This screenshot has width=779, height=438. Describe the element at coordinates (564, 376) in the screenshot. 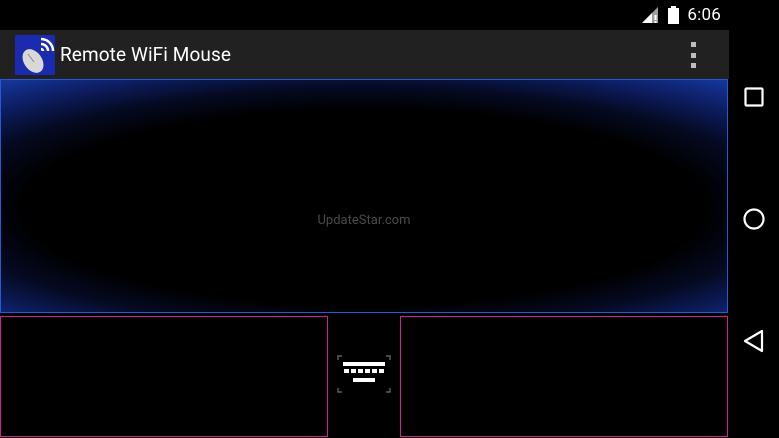

I see `right-click-button` at that location.